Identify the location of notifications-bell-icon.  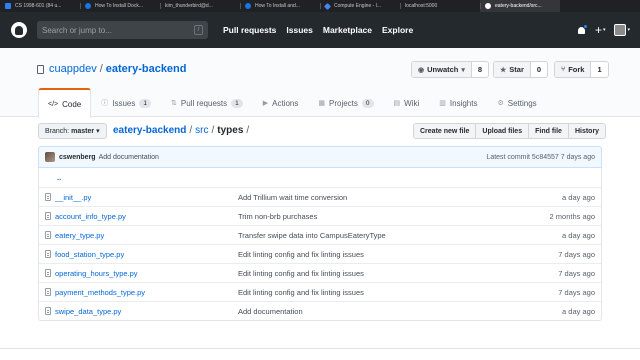
(582, 29).